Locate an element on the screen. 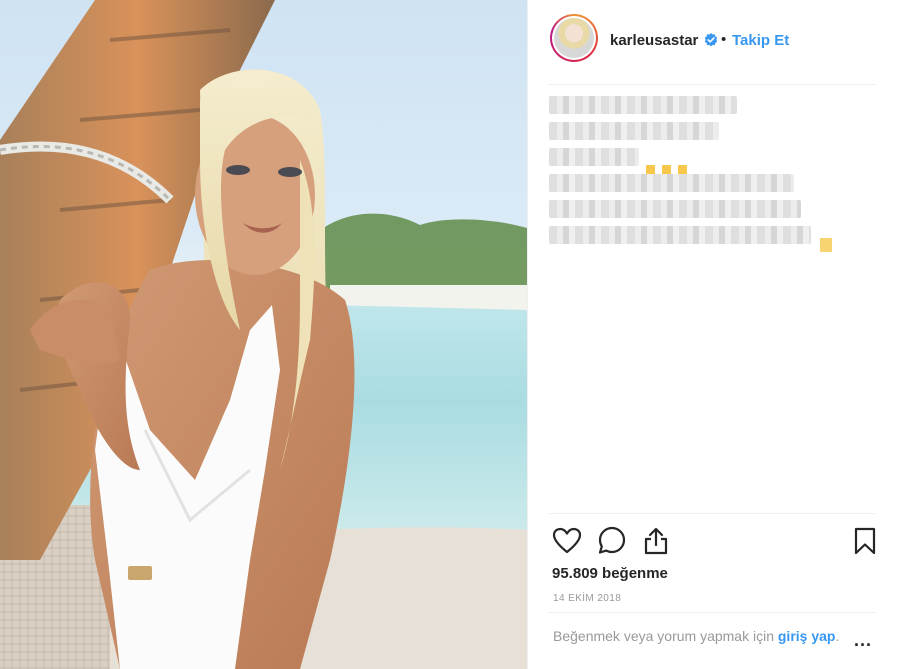  username: karleusastar is located at coordinates (654, 40).